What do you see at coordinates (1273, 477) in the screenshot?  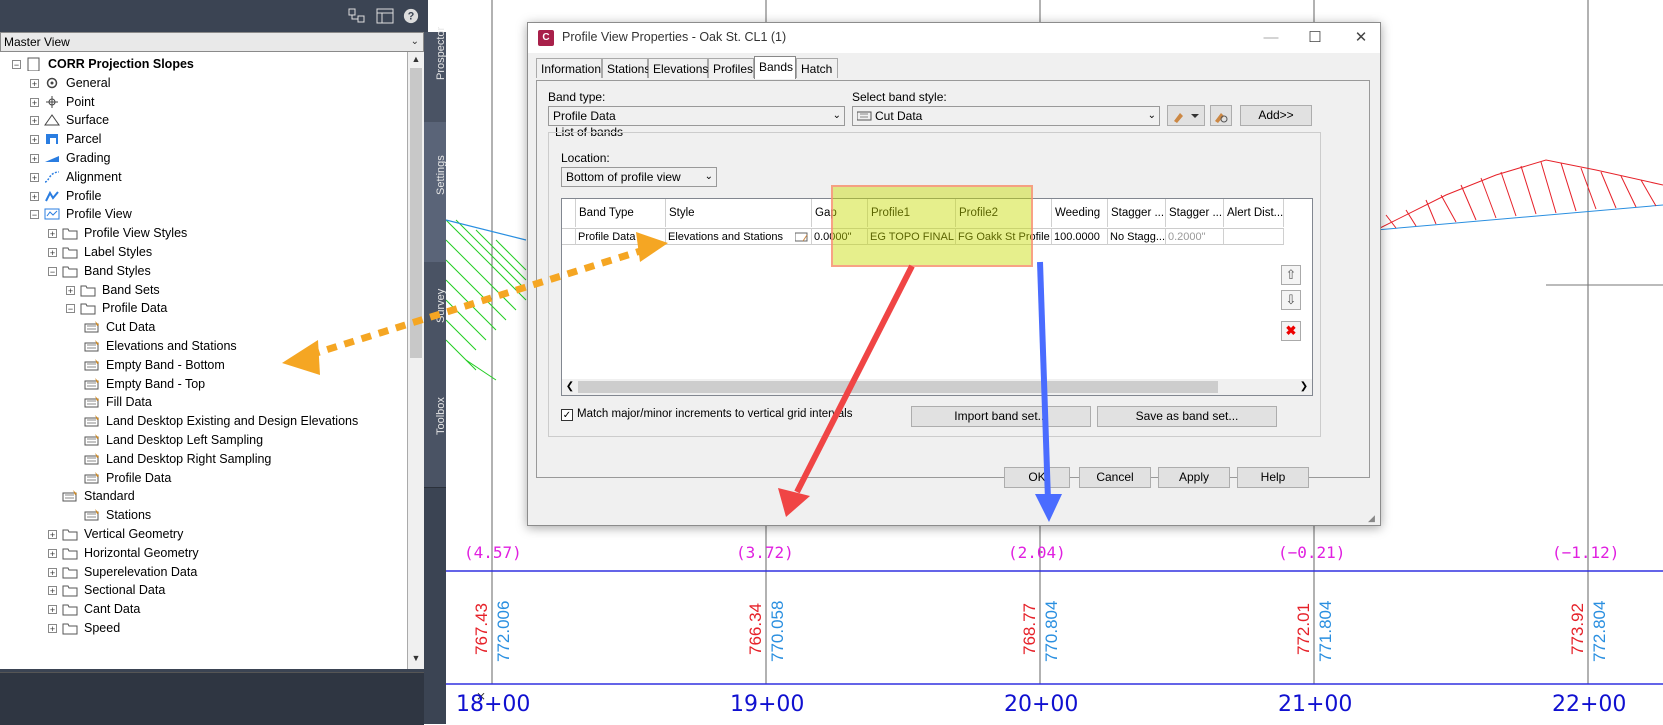 I see `help-button: Help` at bounding box center [1273, 477].